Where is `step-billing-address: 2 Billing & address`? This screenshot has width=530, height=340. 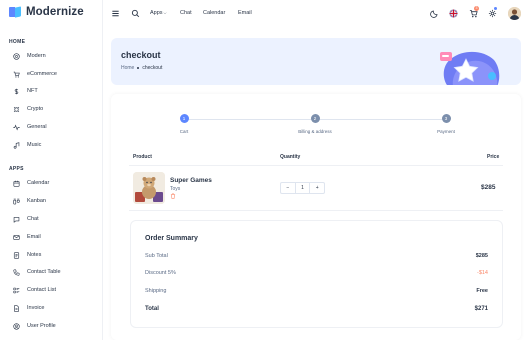
step-billing-address: 2 Billing & address is located at coordinates (315, 124).